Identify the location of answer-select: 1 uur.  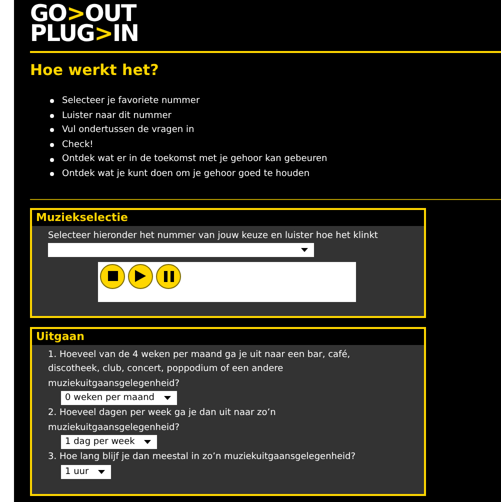
(86, 471).